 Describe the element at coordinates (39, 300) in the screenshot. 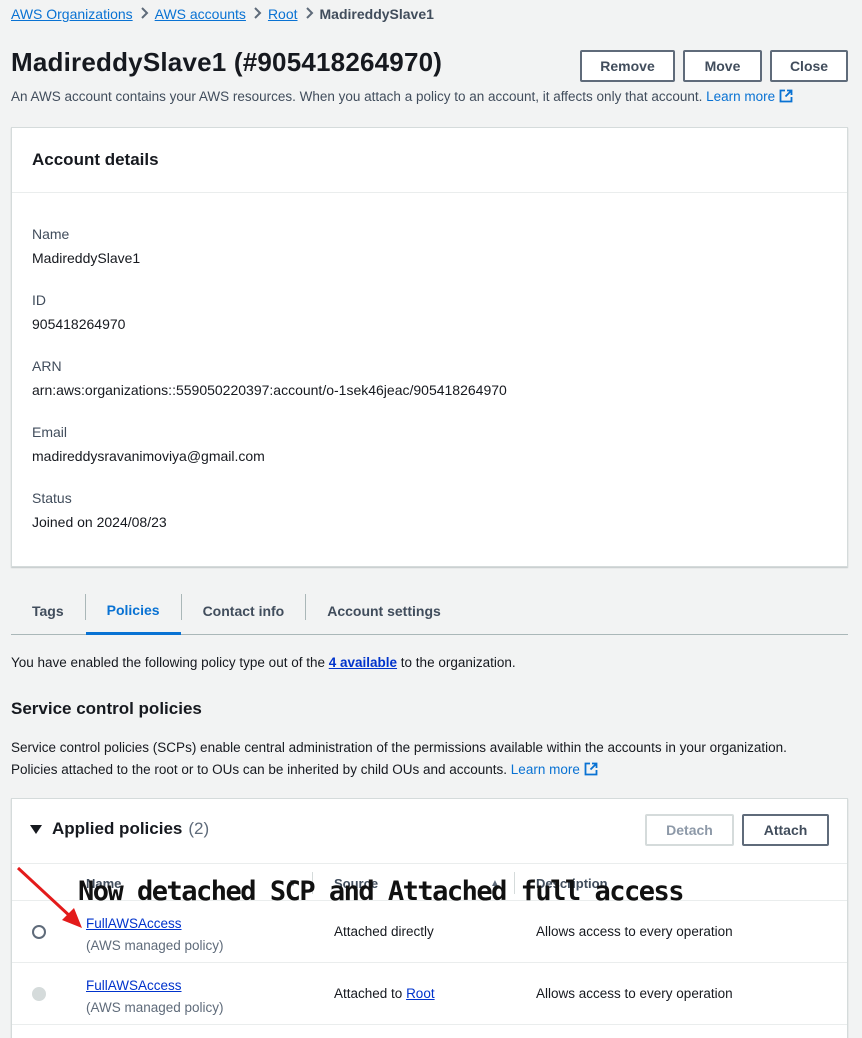

I see `field-label: ID` at that location.